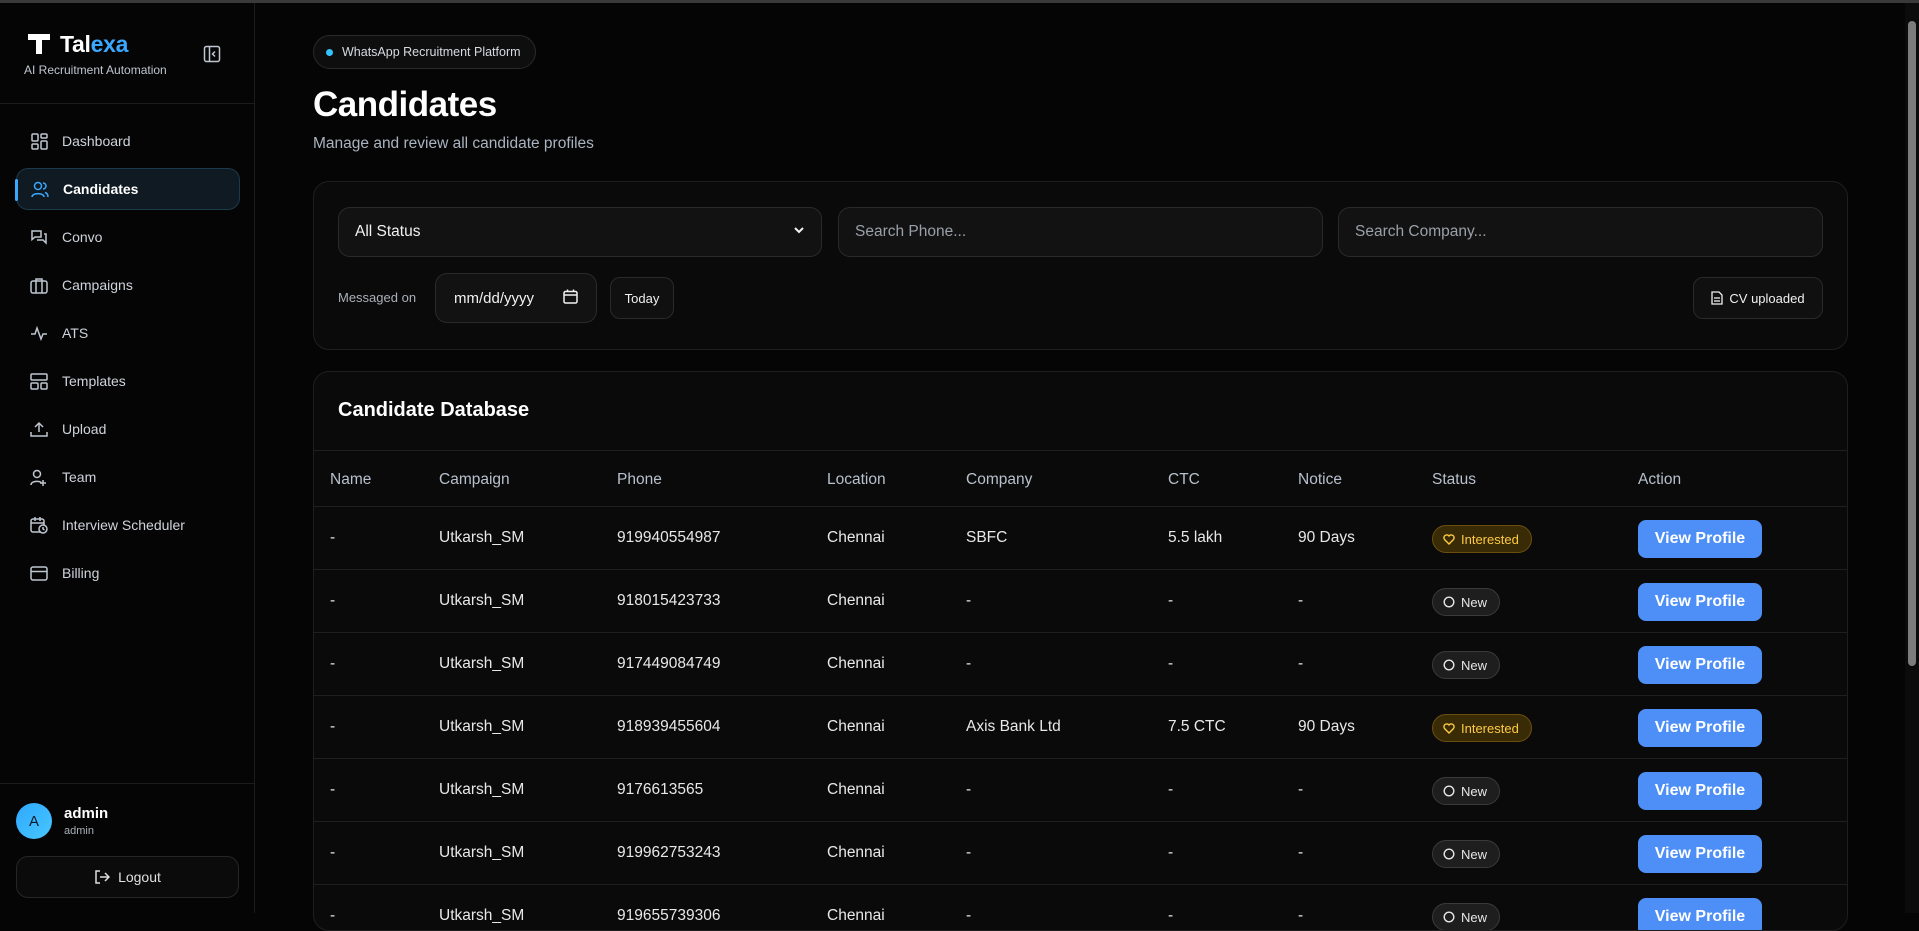 The width and height of the screenshot is (1919, 931). What do you see at coordinates (1197, 726) in the screenshot?
I see `cell-ctc: 7.5 CTC` at bounding box center [1197, 726].